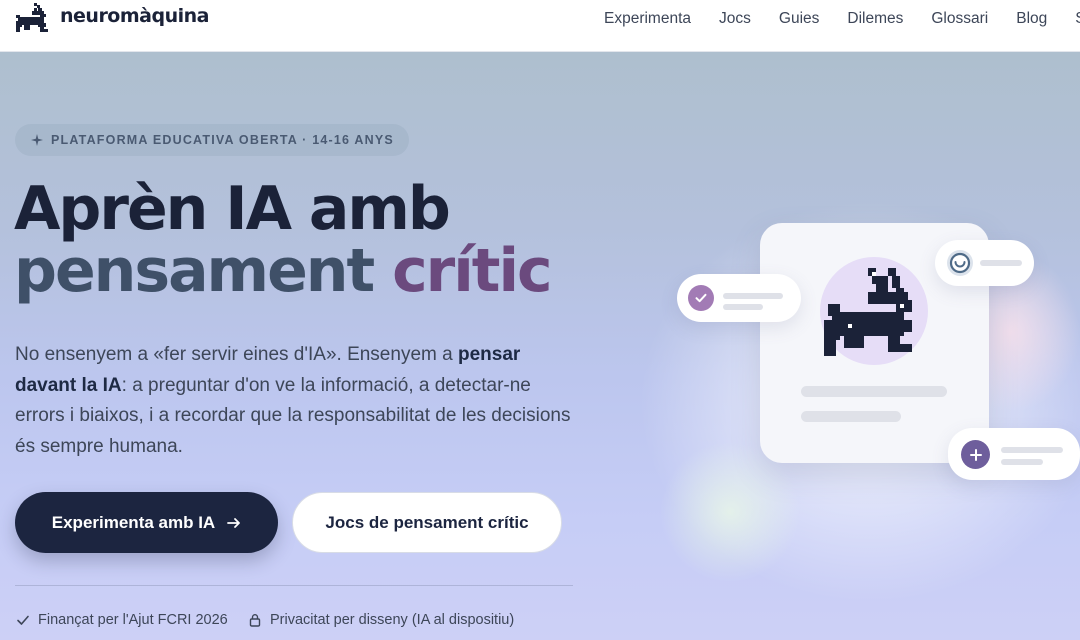 The image size is (1080, 640). What do you see at coordinates (134, 16) in the screenshot?
I see `brand-name: neuromàquina` at bounding box center [134, 16].